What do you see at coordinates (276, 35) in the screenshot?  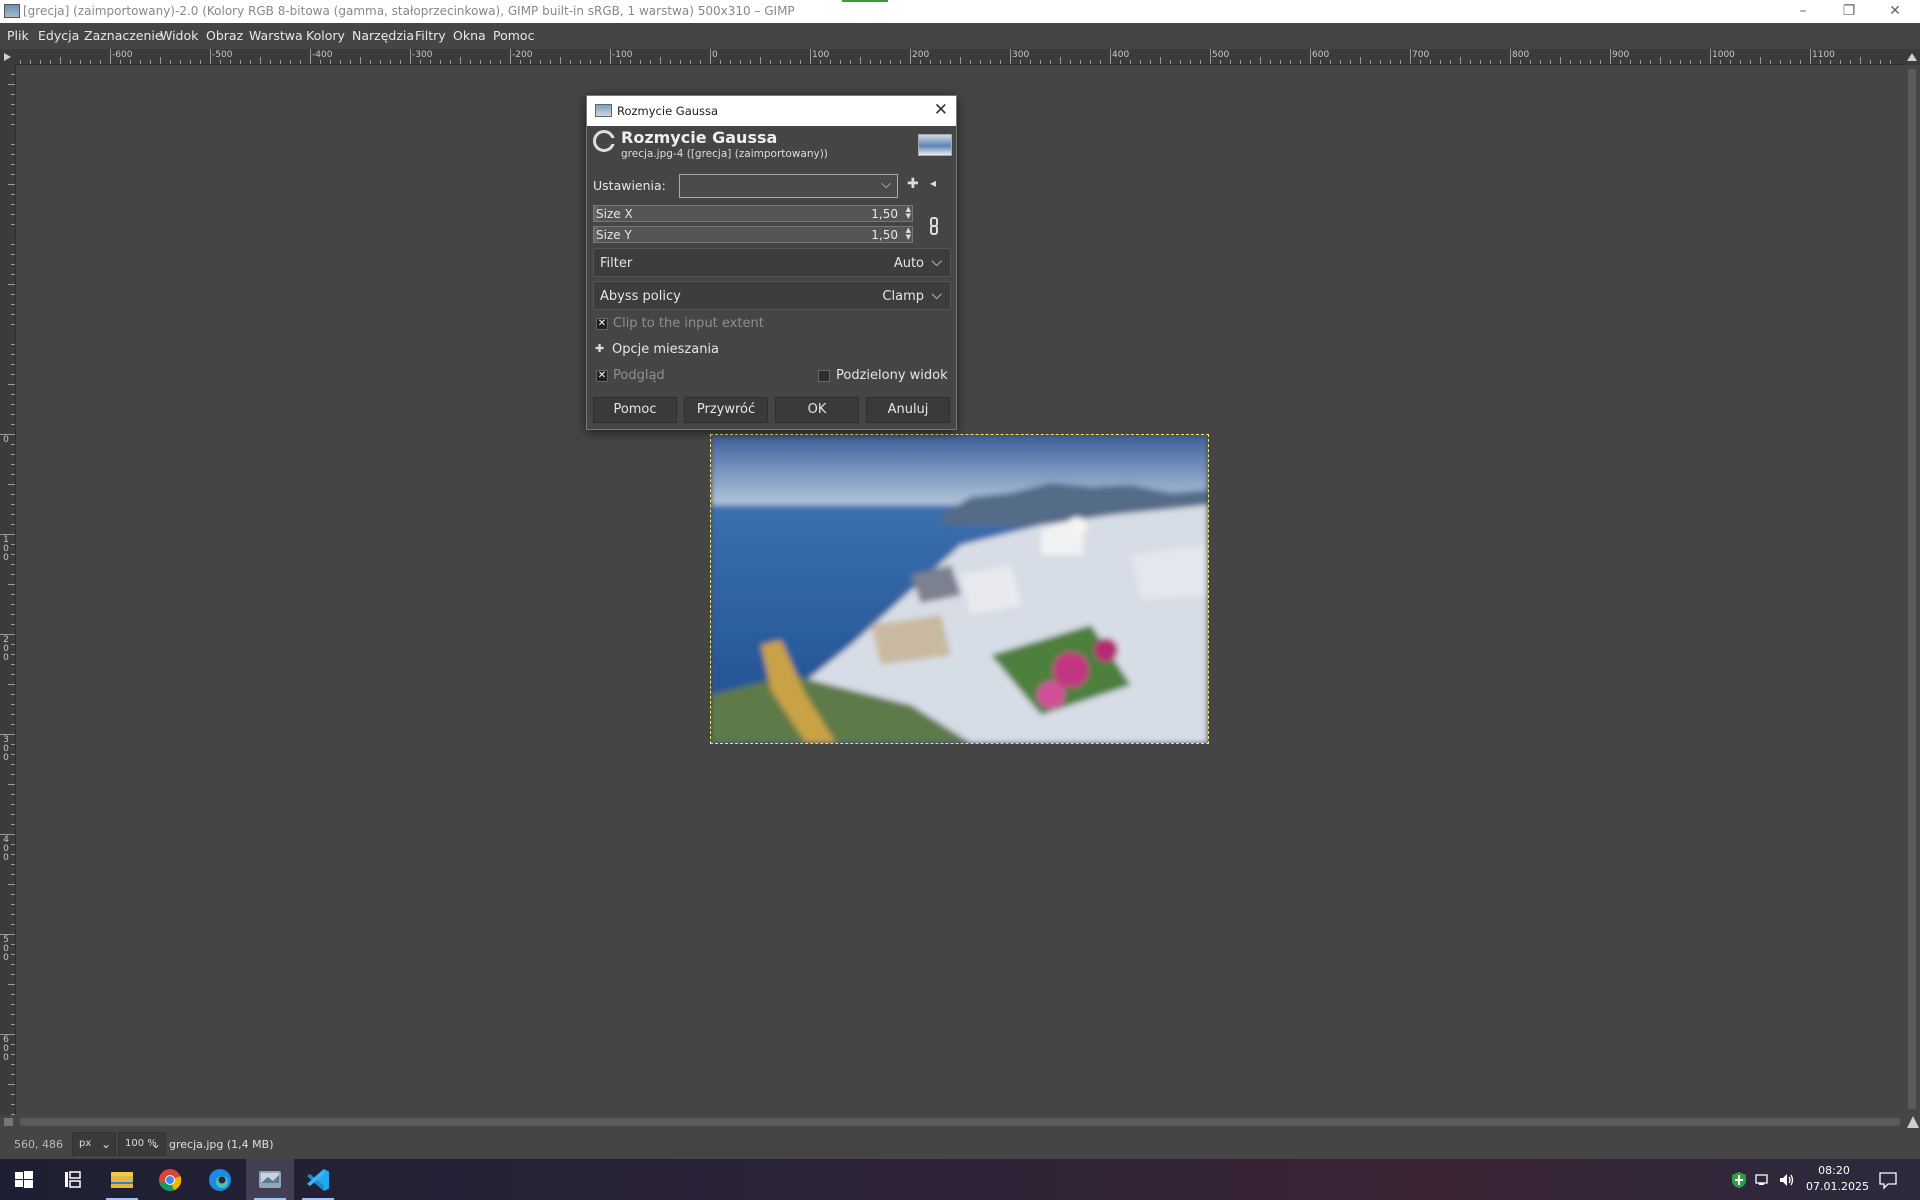 I see `menu-warstwa: Warstwa` at bounding box center [276, 35].